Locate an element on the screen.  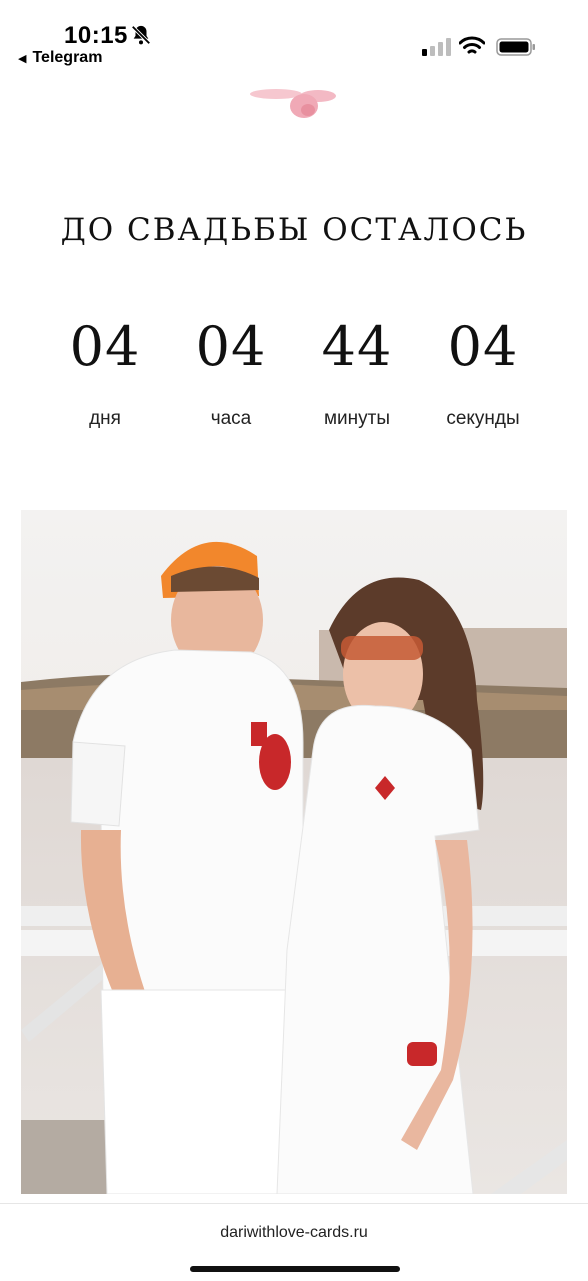
countdown-hours-label: часа is located at coordinates (231, 418).